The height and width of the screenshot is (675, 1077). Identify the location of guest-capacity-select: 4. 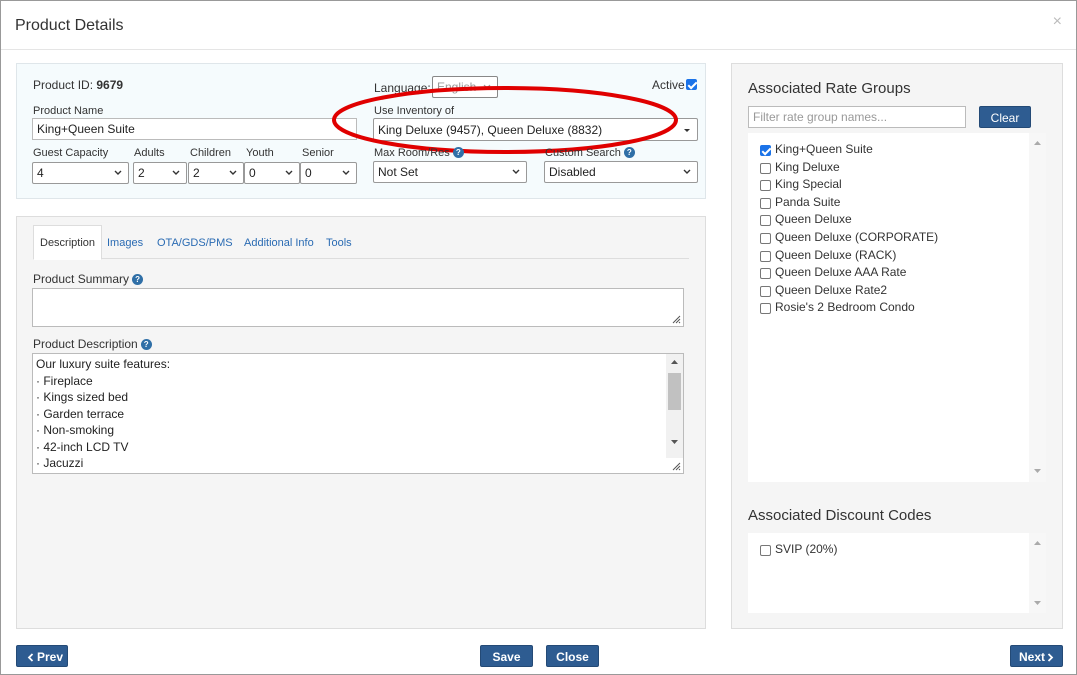
(80, 173).